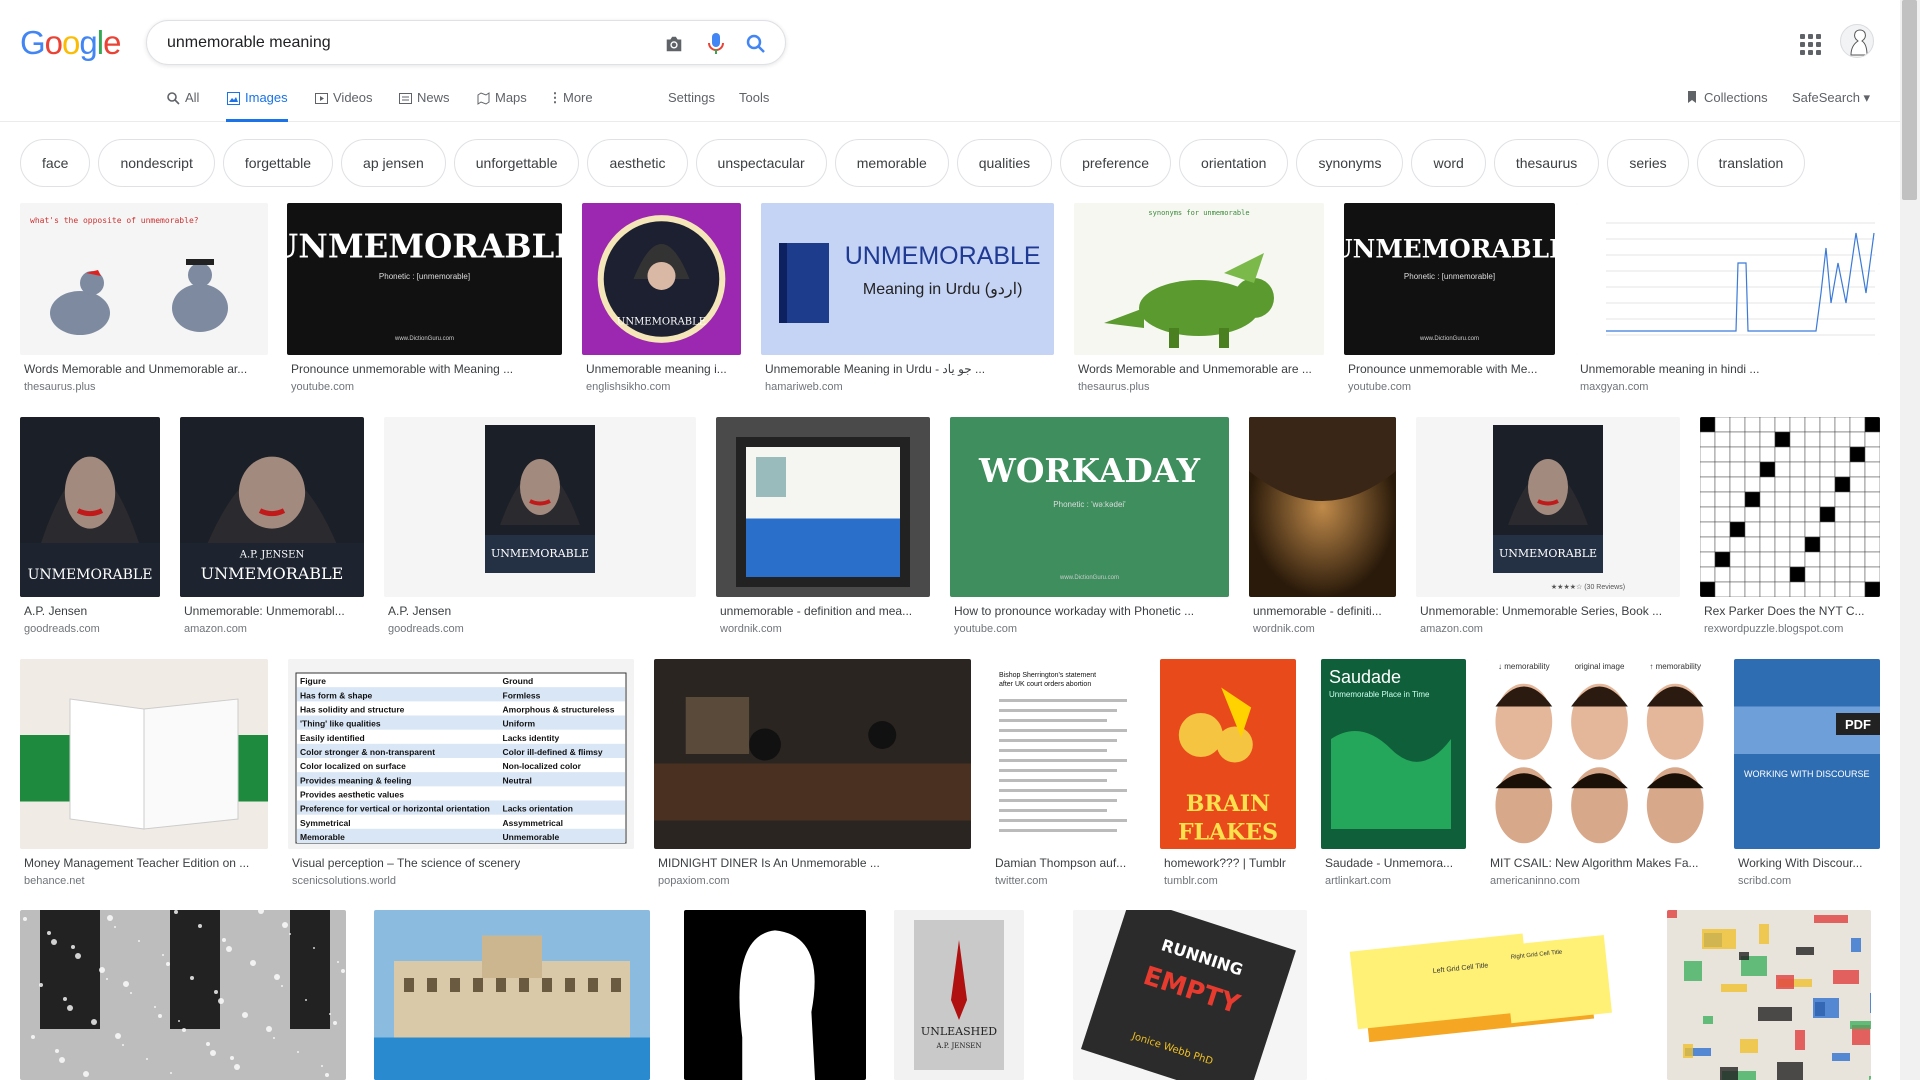  Describe the element at coordinates (531, 738) in the screenshot. I see `svg-text: Lacks identity` at that location.